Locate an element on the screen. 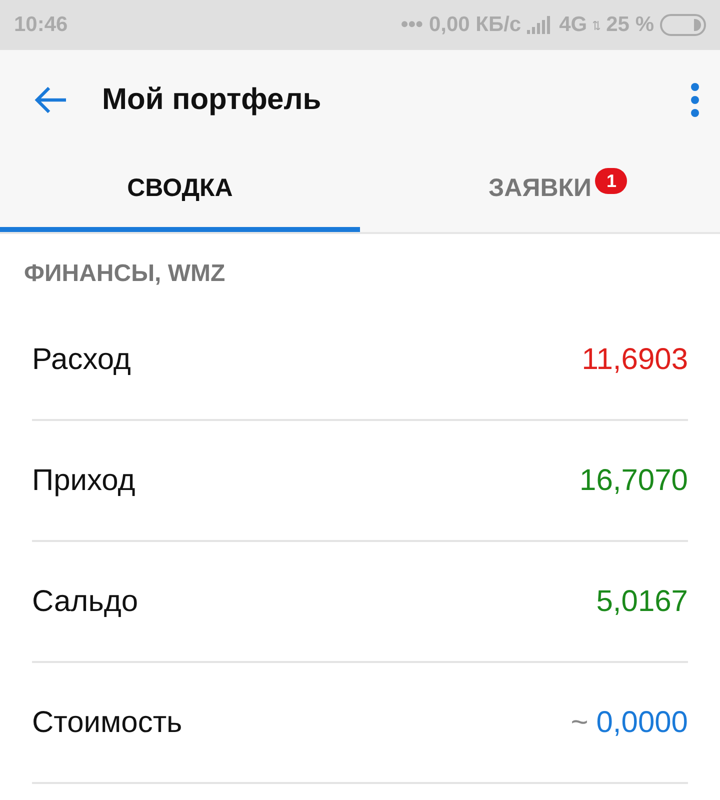 This screenshot has height=800, width=720. back-arrow-icon is located at coordinates (51, 100).